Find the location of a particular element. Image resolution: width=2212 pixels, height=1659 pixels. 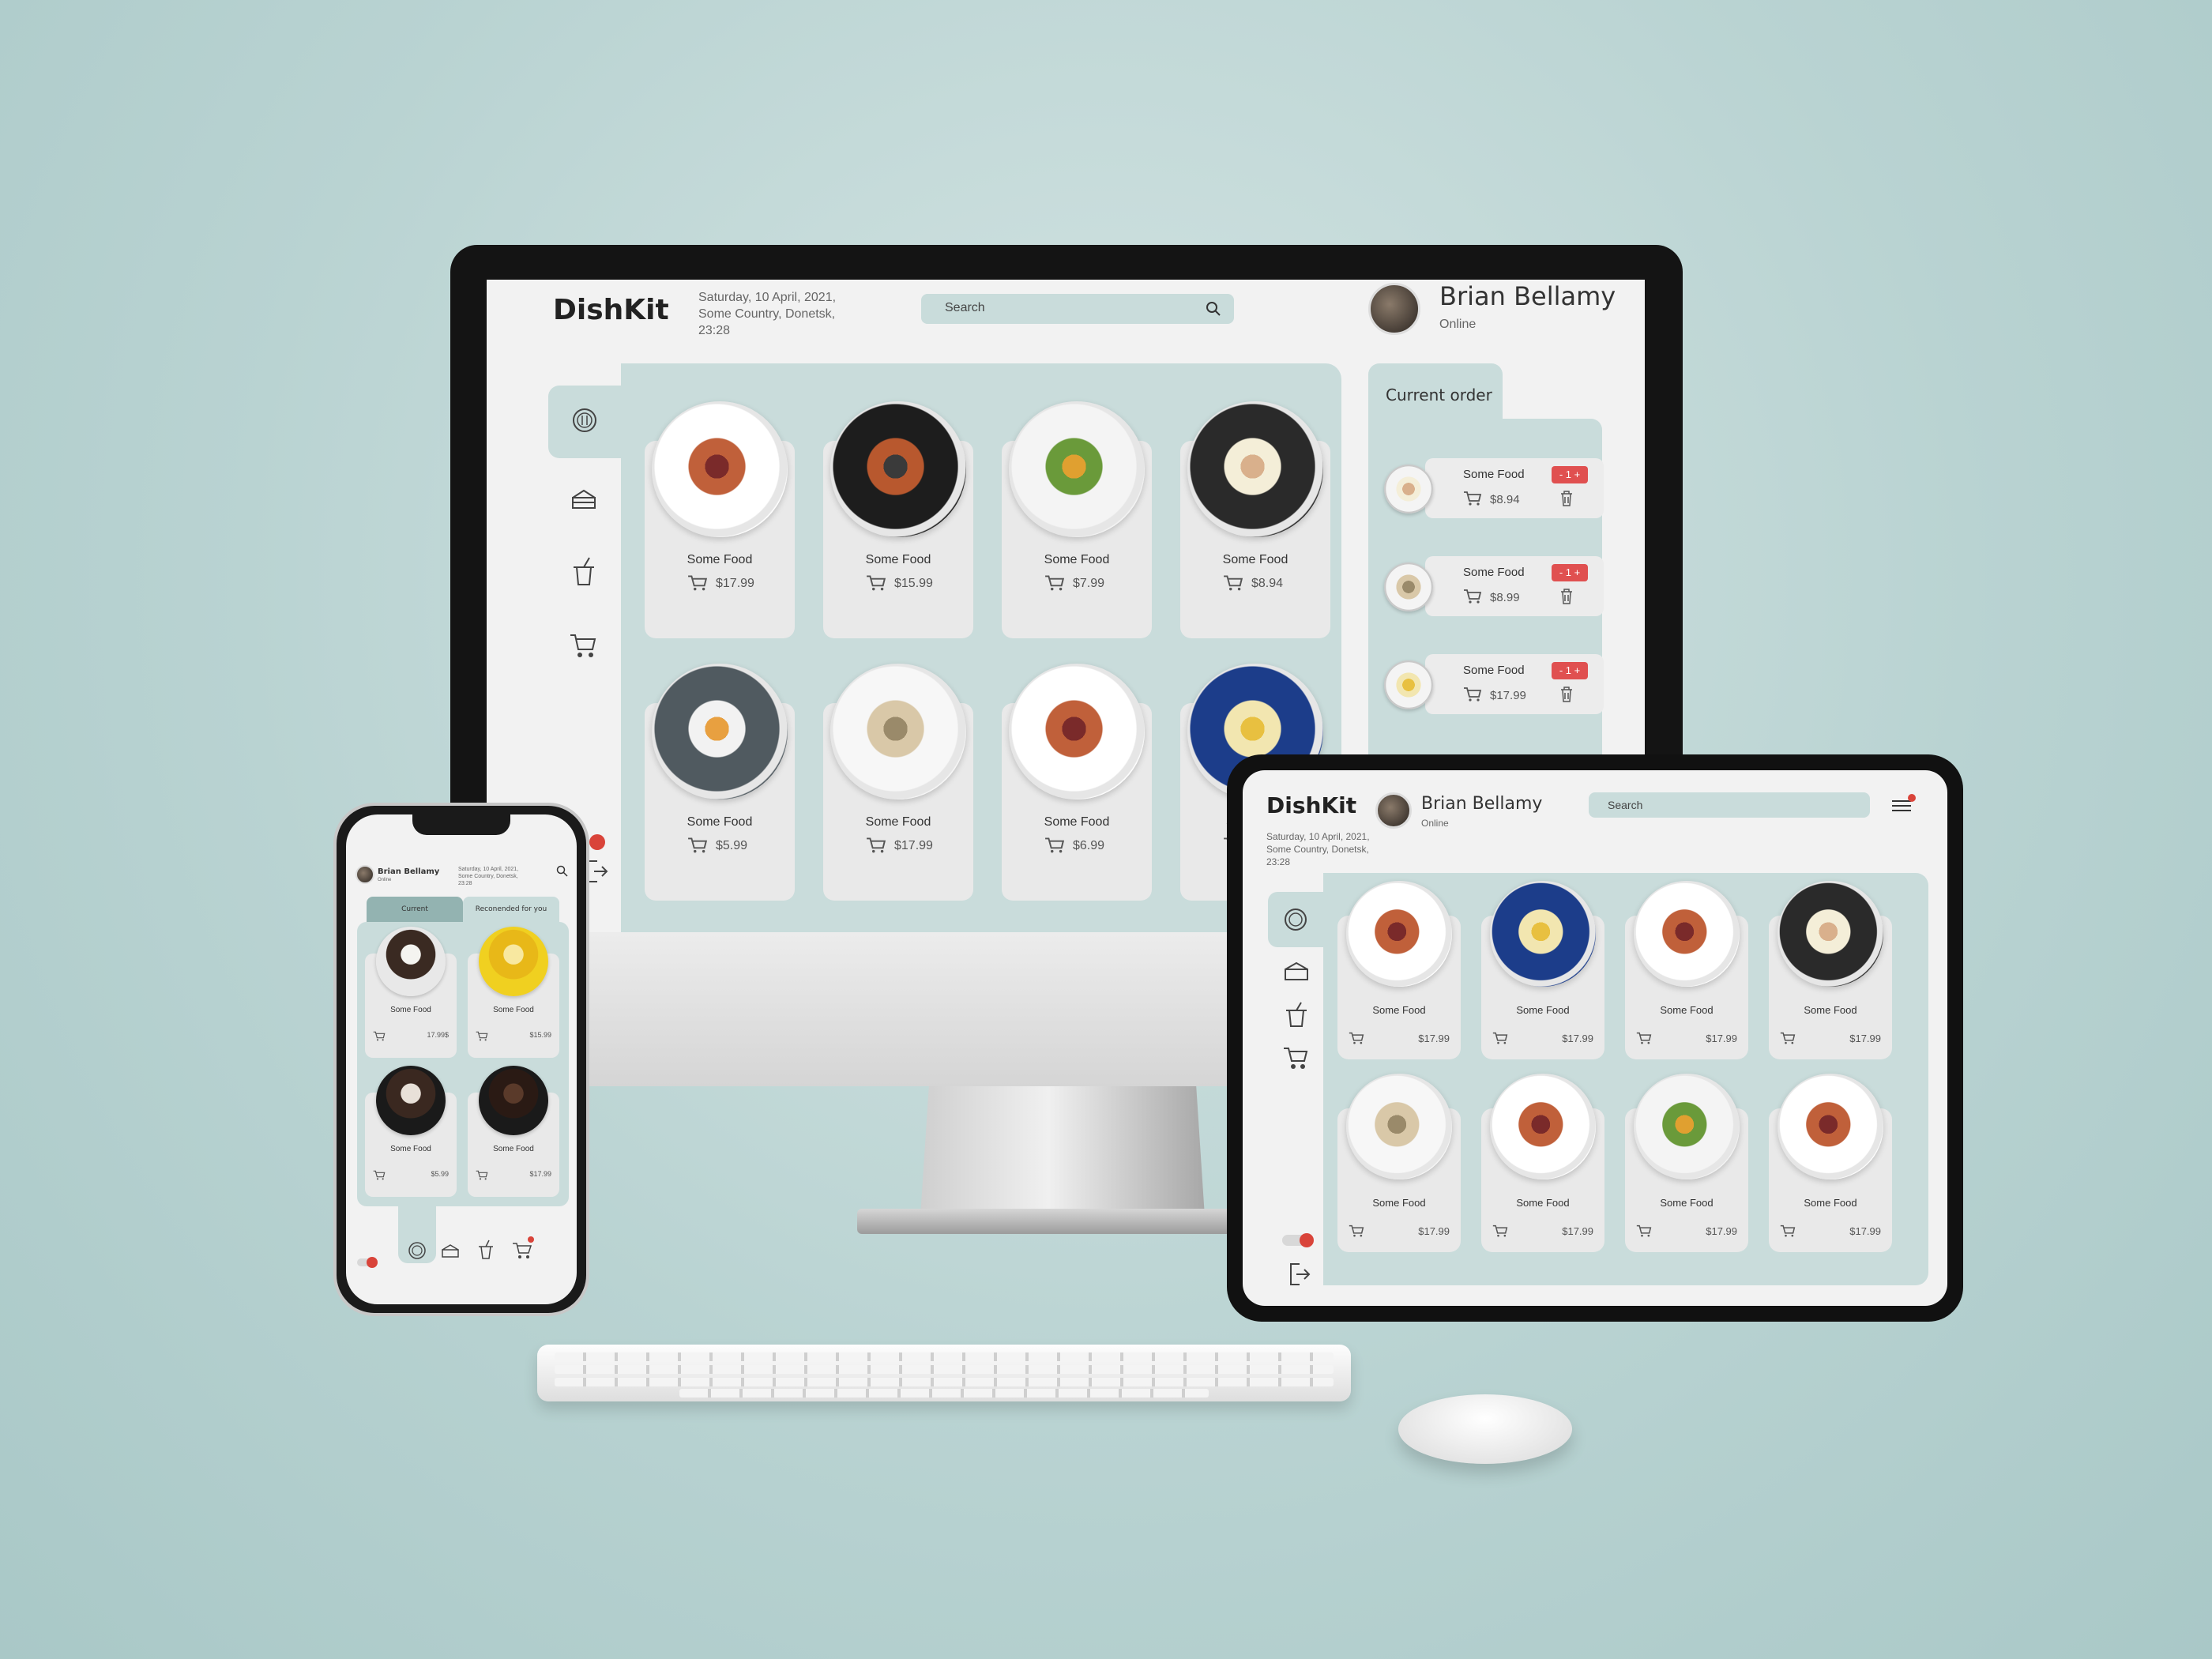

food-price: 17.99$ is located at coordinates (438, 1035).